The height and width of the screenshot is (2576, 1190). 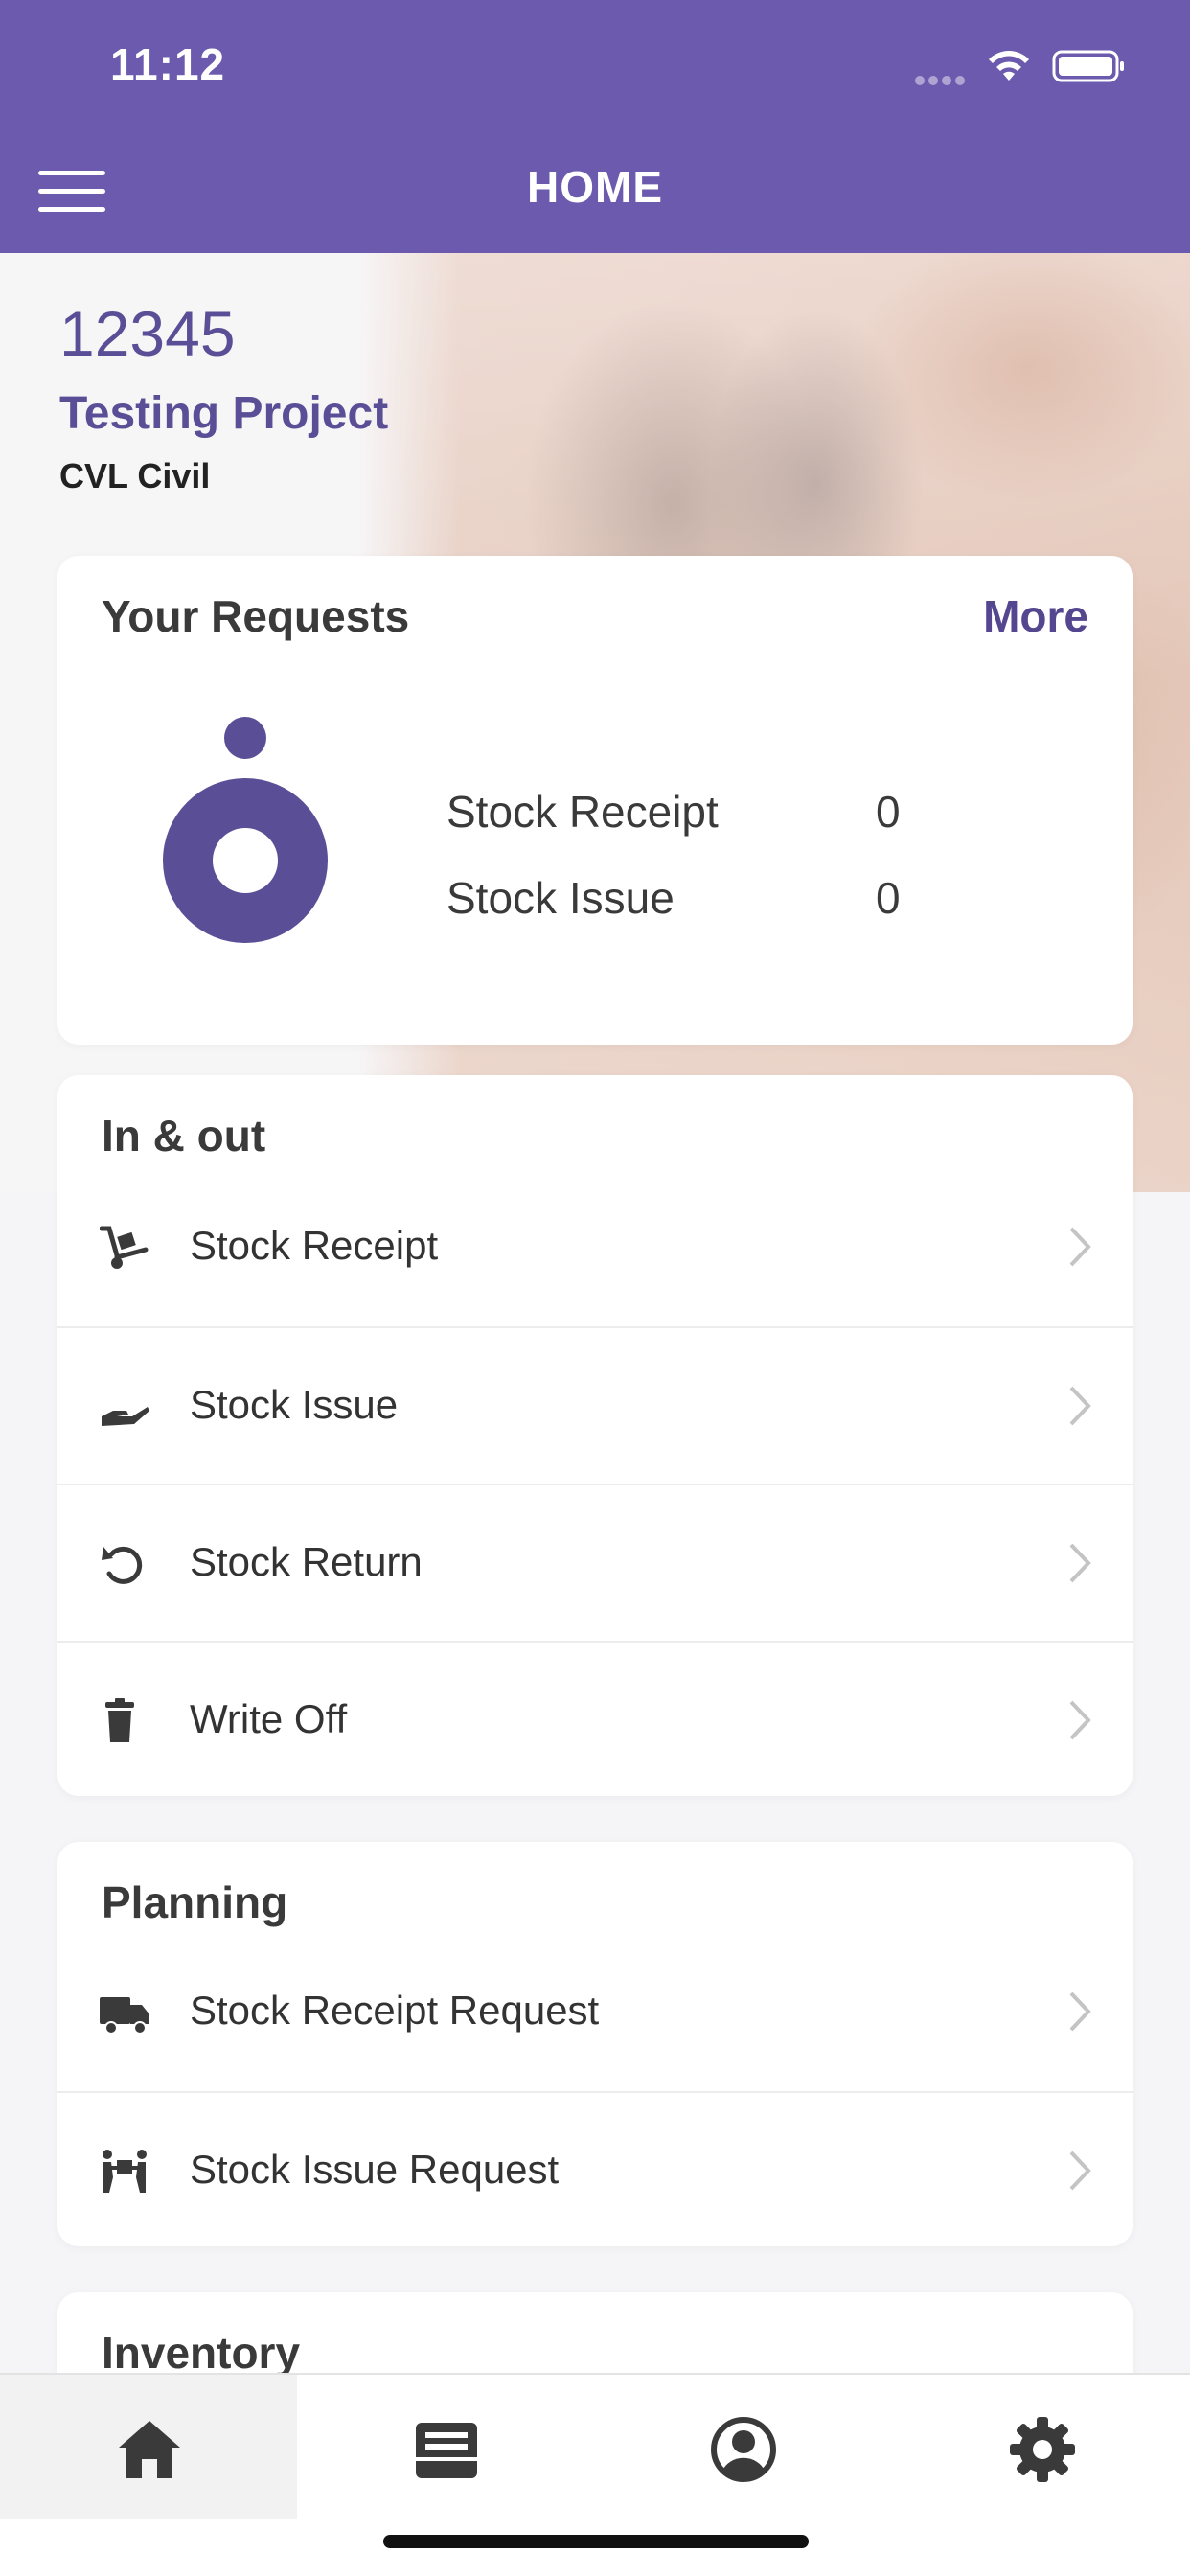 I want to click on request-row-stock-issue: Stock Issue 0, so click(x=673, y=898).